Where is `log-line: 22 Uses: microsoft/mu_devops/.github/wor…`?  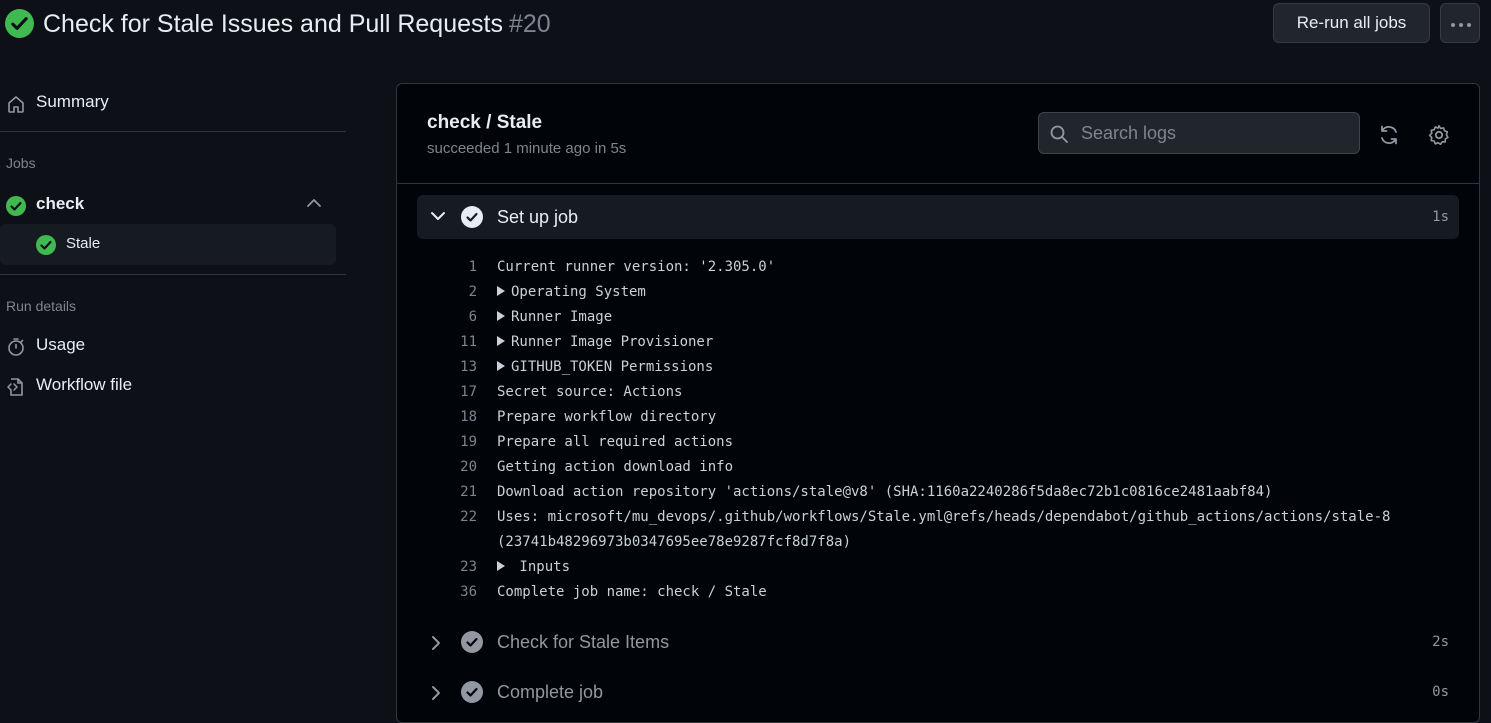
log-line: 22 Uses: microsoft/mu_devops/.github/wor… is located at coordinates (938, 516).